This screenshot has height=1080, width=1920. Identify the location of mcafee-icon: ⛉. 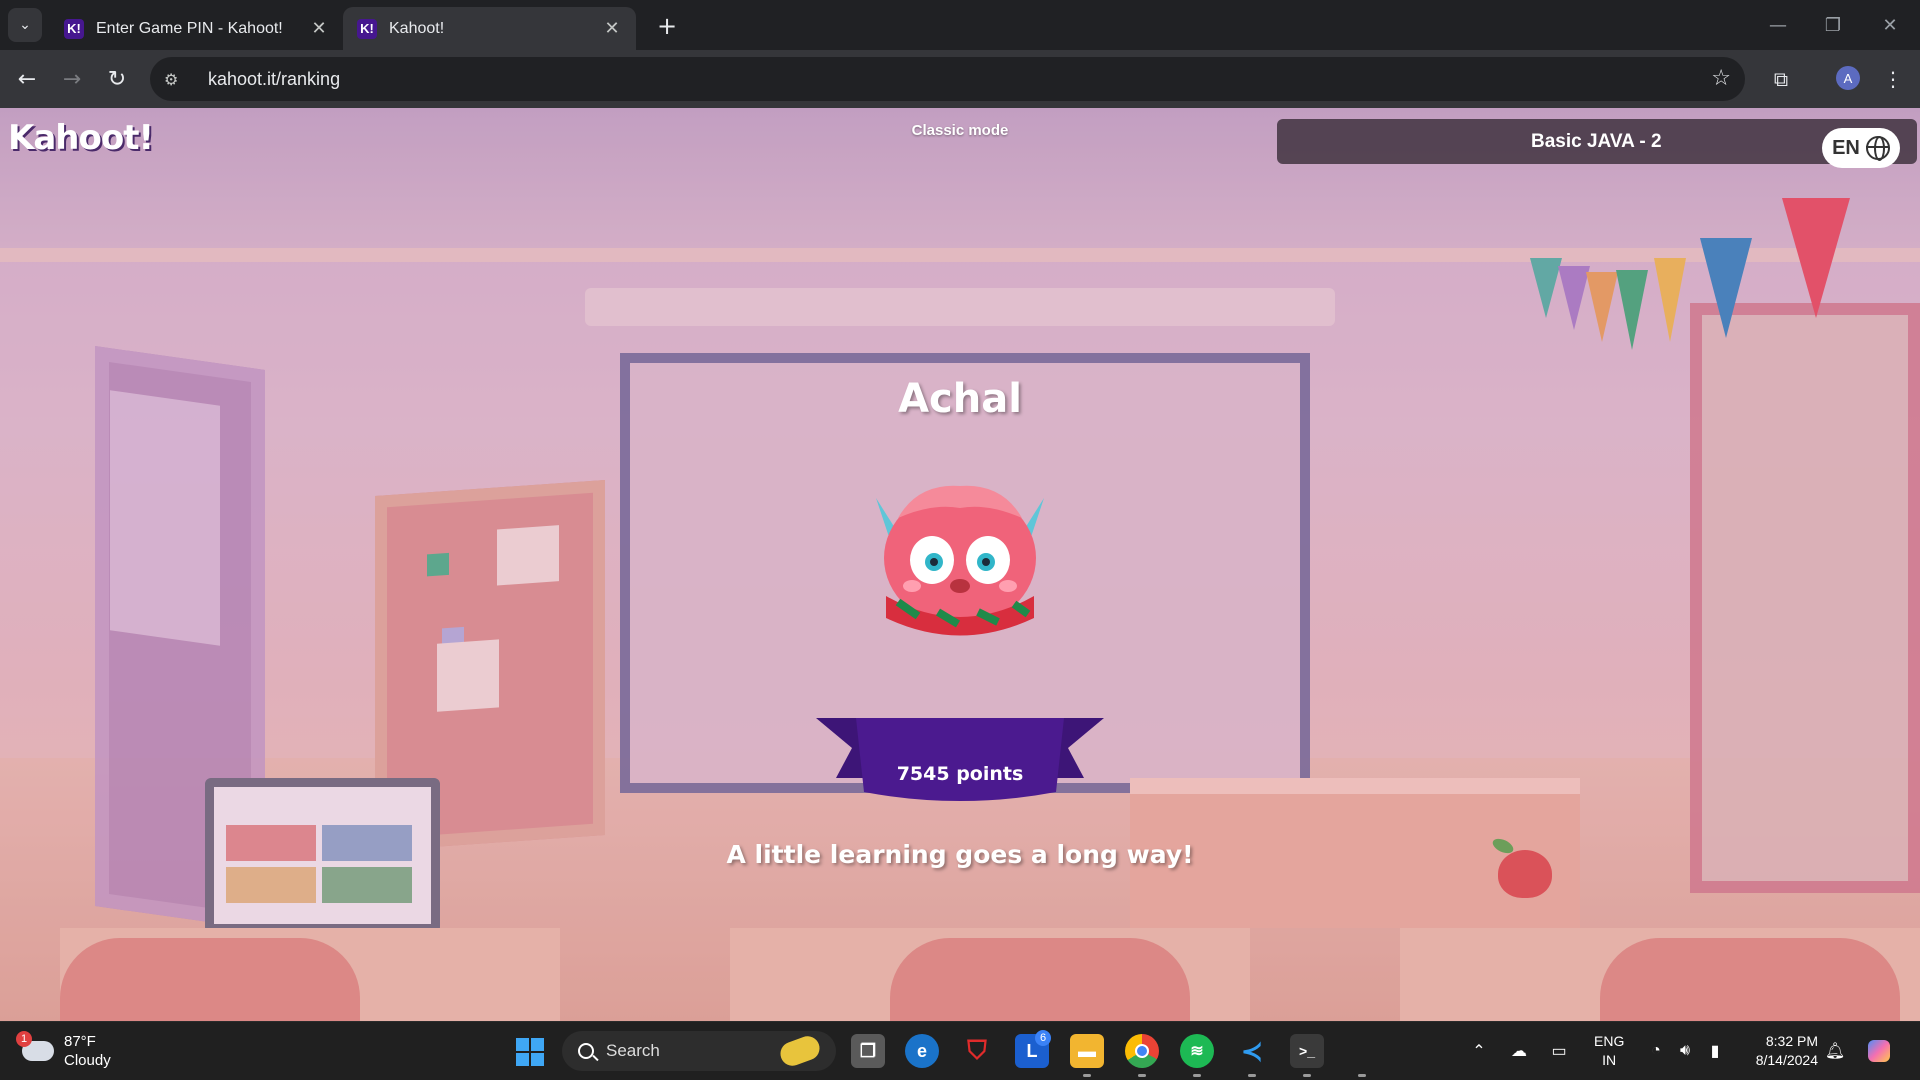
(977, 1051).